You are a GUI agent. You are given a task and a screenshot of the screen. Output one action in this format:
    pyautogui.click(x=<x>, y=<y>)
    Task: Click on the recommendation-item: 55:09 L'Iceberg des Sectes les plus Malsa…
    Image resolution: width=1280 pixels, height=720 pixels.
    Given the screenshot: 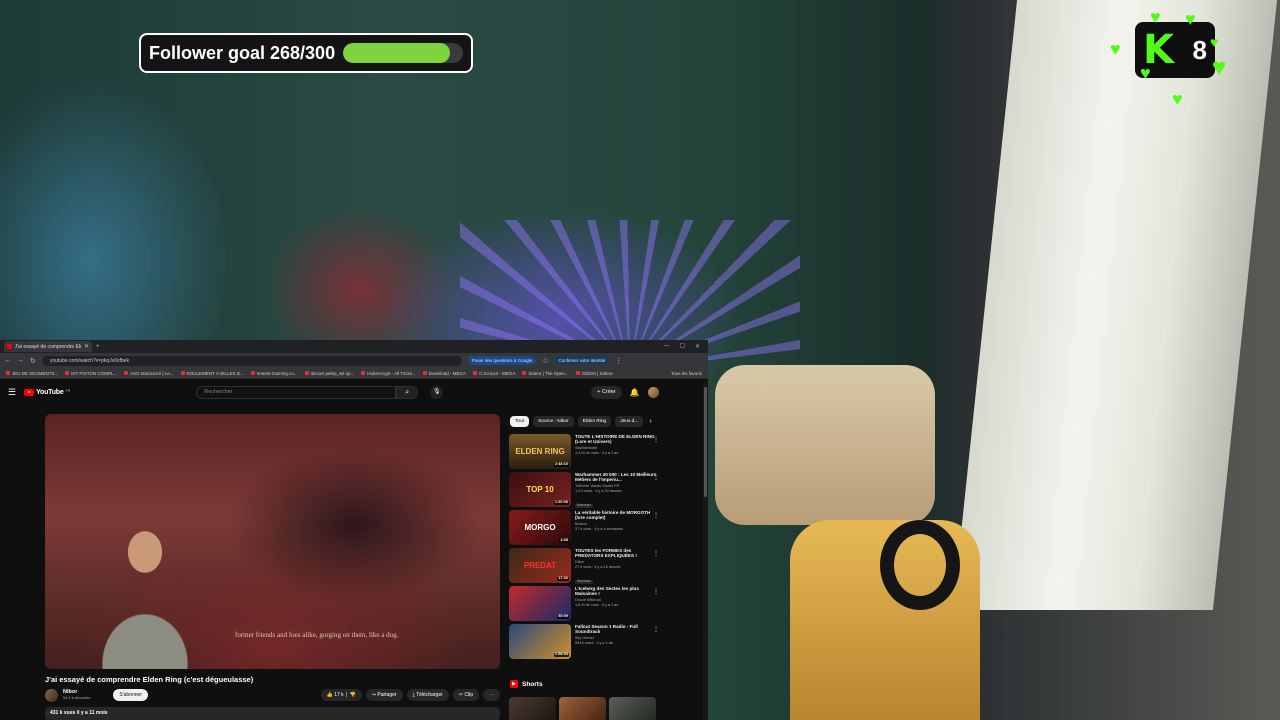 What is the action you would take?
    pyautogui.click(x=584, y=605)
    